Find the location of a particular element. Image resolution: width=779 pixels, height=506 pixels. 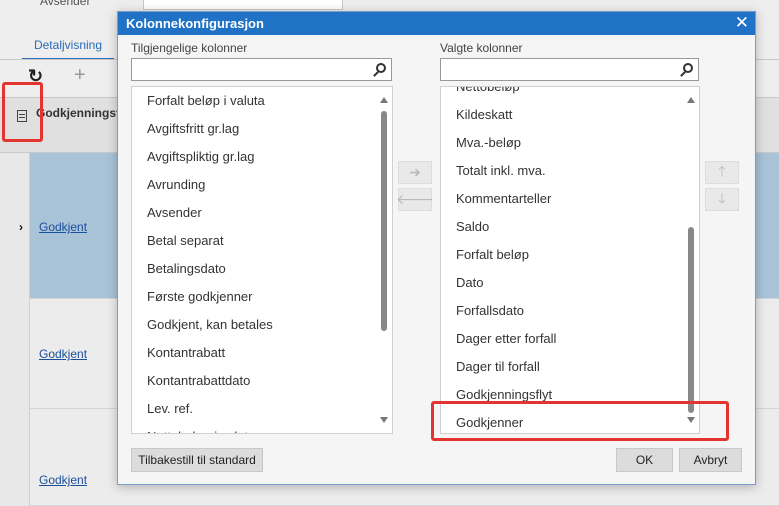

available-scrollbar is located at coordinates (384, 260).